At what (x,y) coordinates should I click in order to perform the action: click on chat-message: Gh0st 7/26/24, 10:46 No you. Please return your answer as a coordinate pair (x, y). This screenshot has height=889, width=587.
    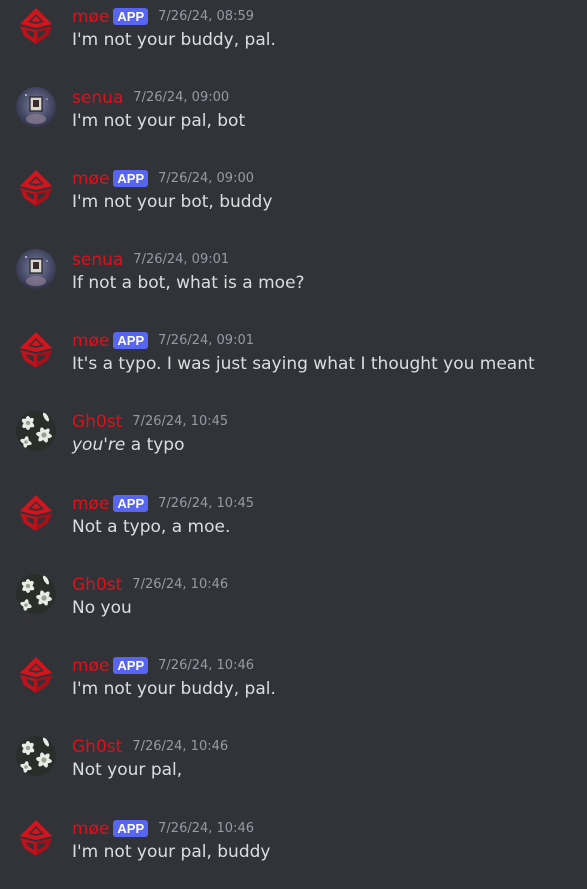
    Looking at the image, I should click on (293, 603).